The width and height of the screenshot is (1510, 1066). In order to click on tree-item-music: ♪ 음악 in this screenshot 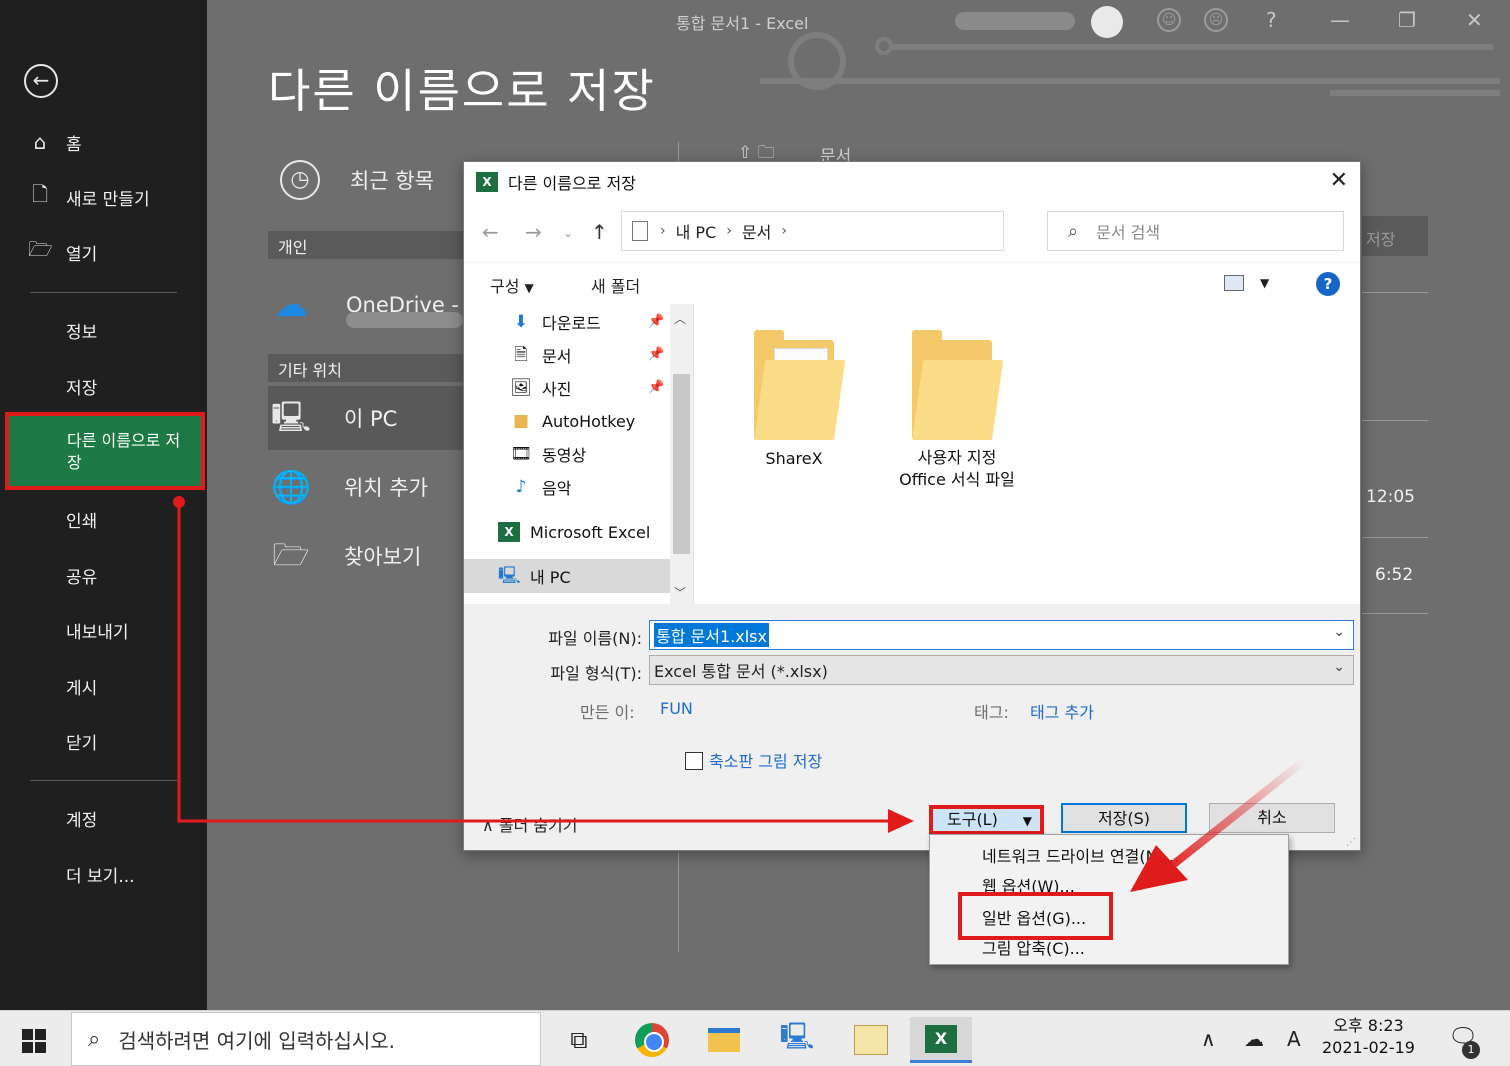, I will do `click(541, 487)`.